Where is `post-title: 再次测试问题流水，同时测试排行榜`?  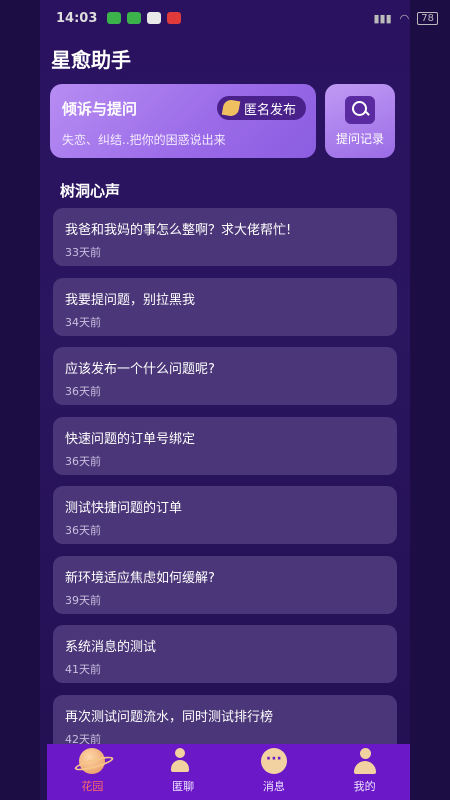 post-title: 再次测试问题流水，同时测试排行榜 is located at coordinates (169, 717).